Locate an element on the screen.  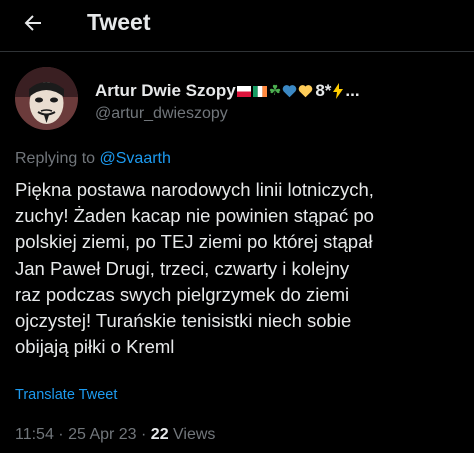
views-count: 22 is located at coordinates (159, 434).